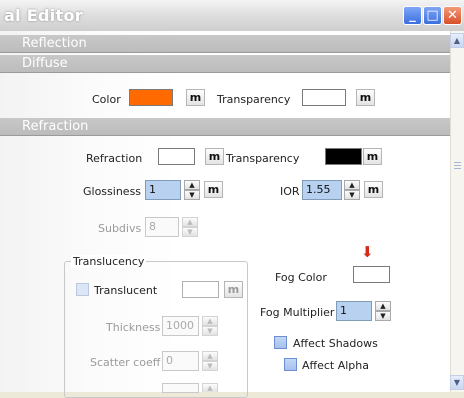  Describe the element at coordinates (354, 311) in the screenshot. I see `fog-multiplier-input: 1` at that location.